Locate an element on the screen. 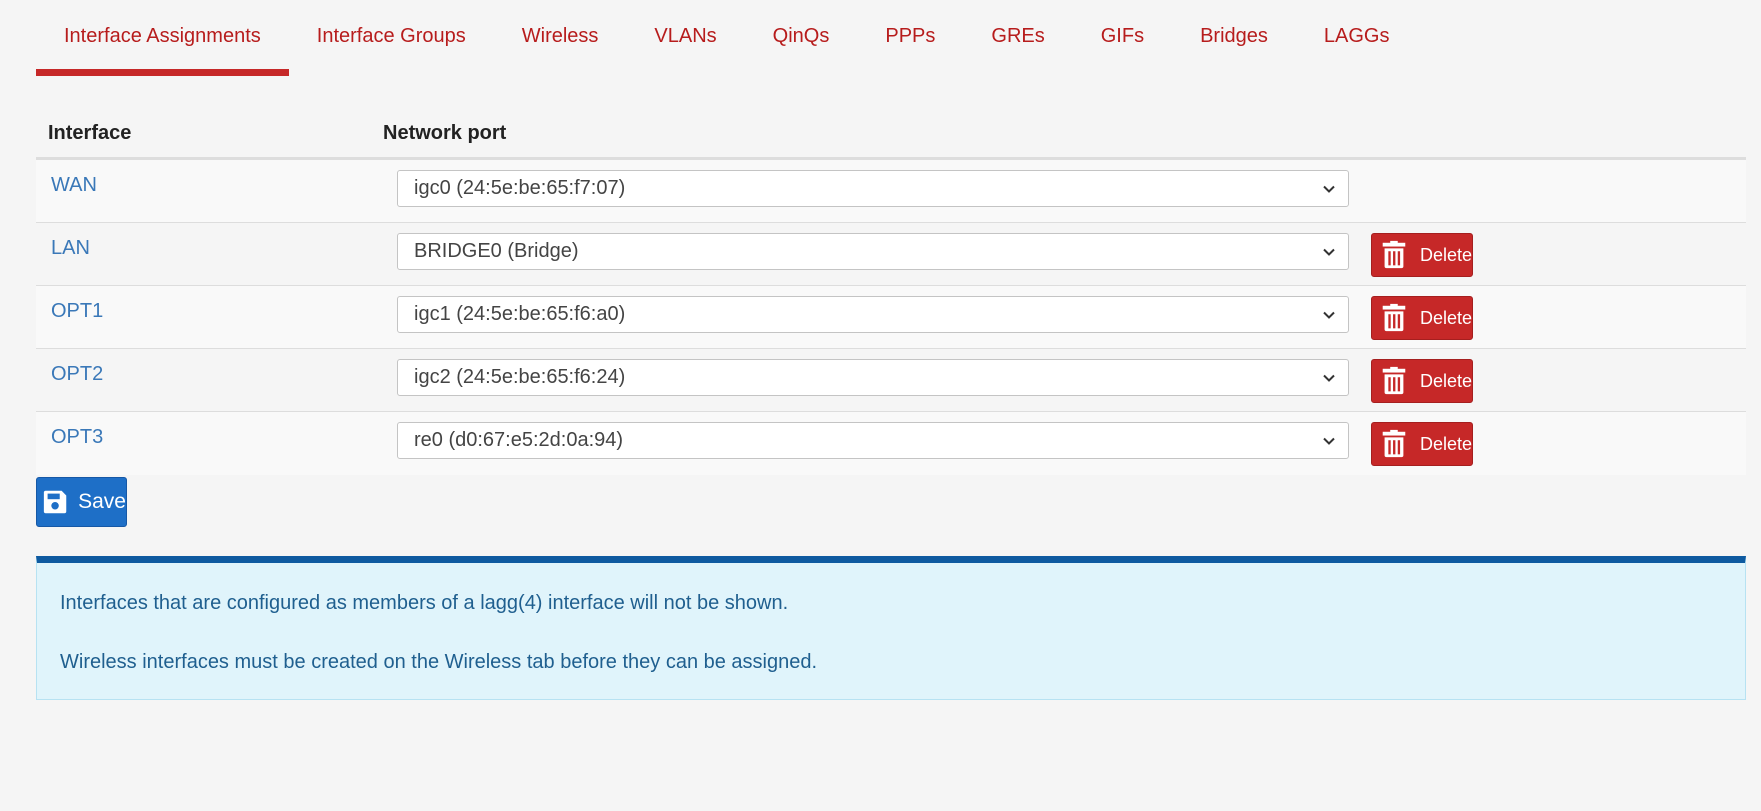 This screenshot has height=811, width=1761. save-button: Save is located at coordinates (81, 502).